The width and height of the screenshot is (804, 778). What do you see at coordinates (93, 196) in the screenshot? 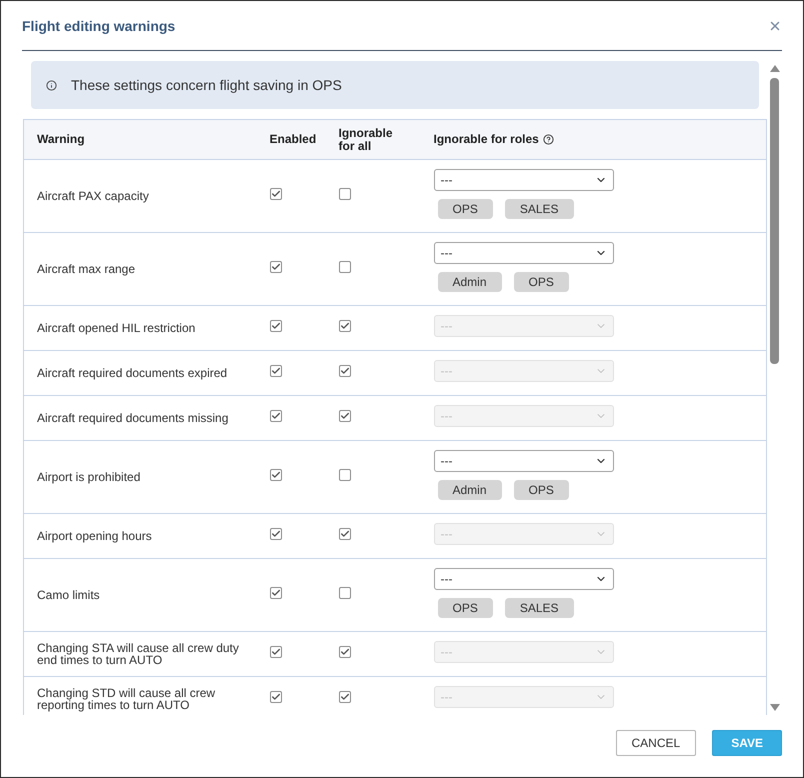
I see `warning-name: Aircraft PAX capacity` at bounding box center [93, 196].